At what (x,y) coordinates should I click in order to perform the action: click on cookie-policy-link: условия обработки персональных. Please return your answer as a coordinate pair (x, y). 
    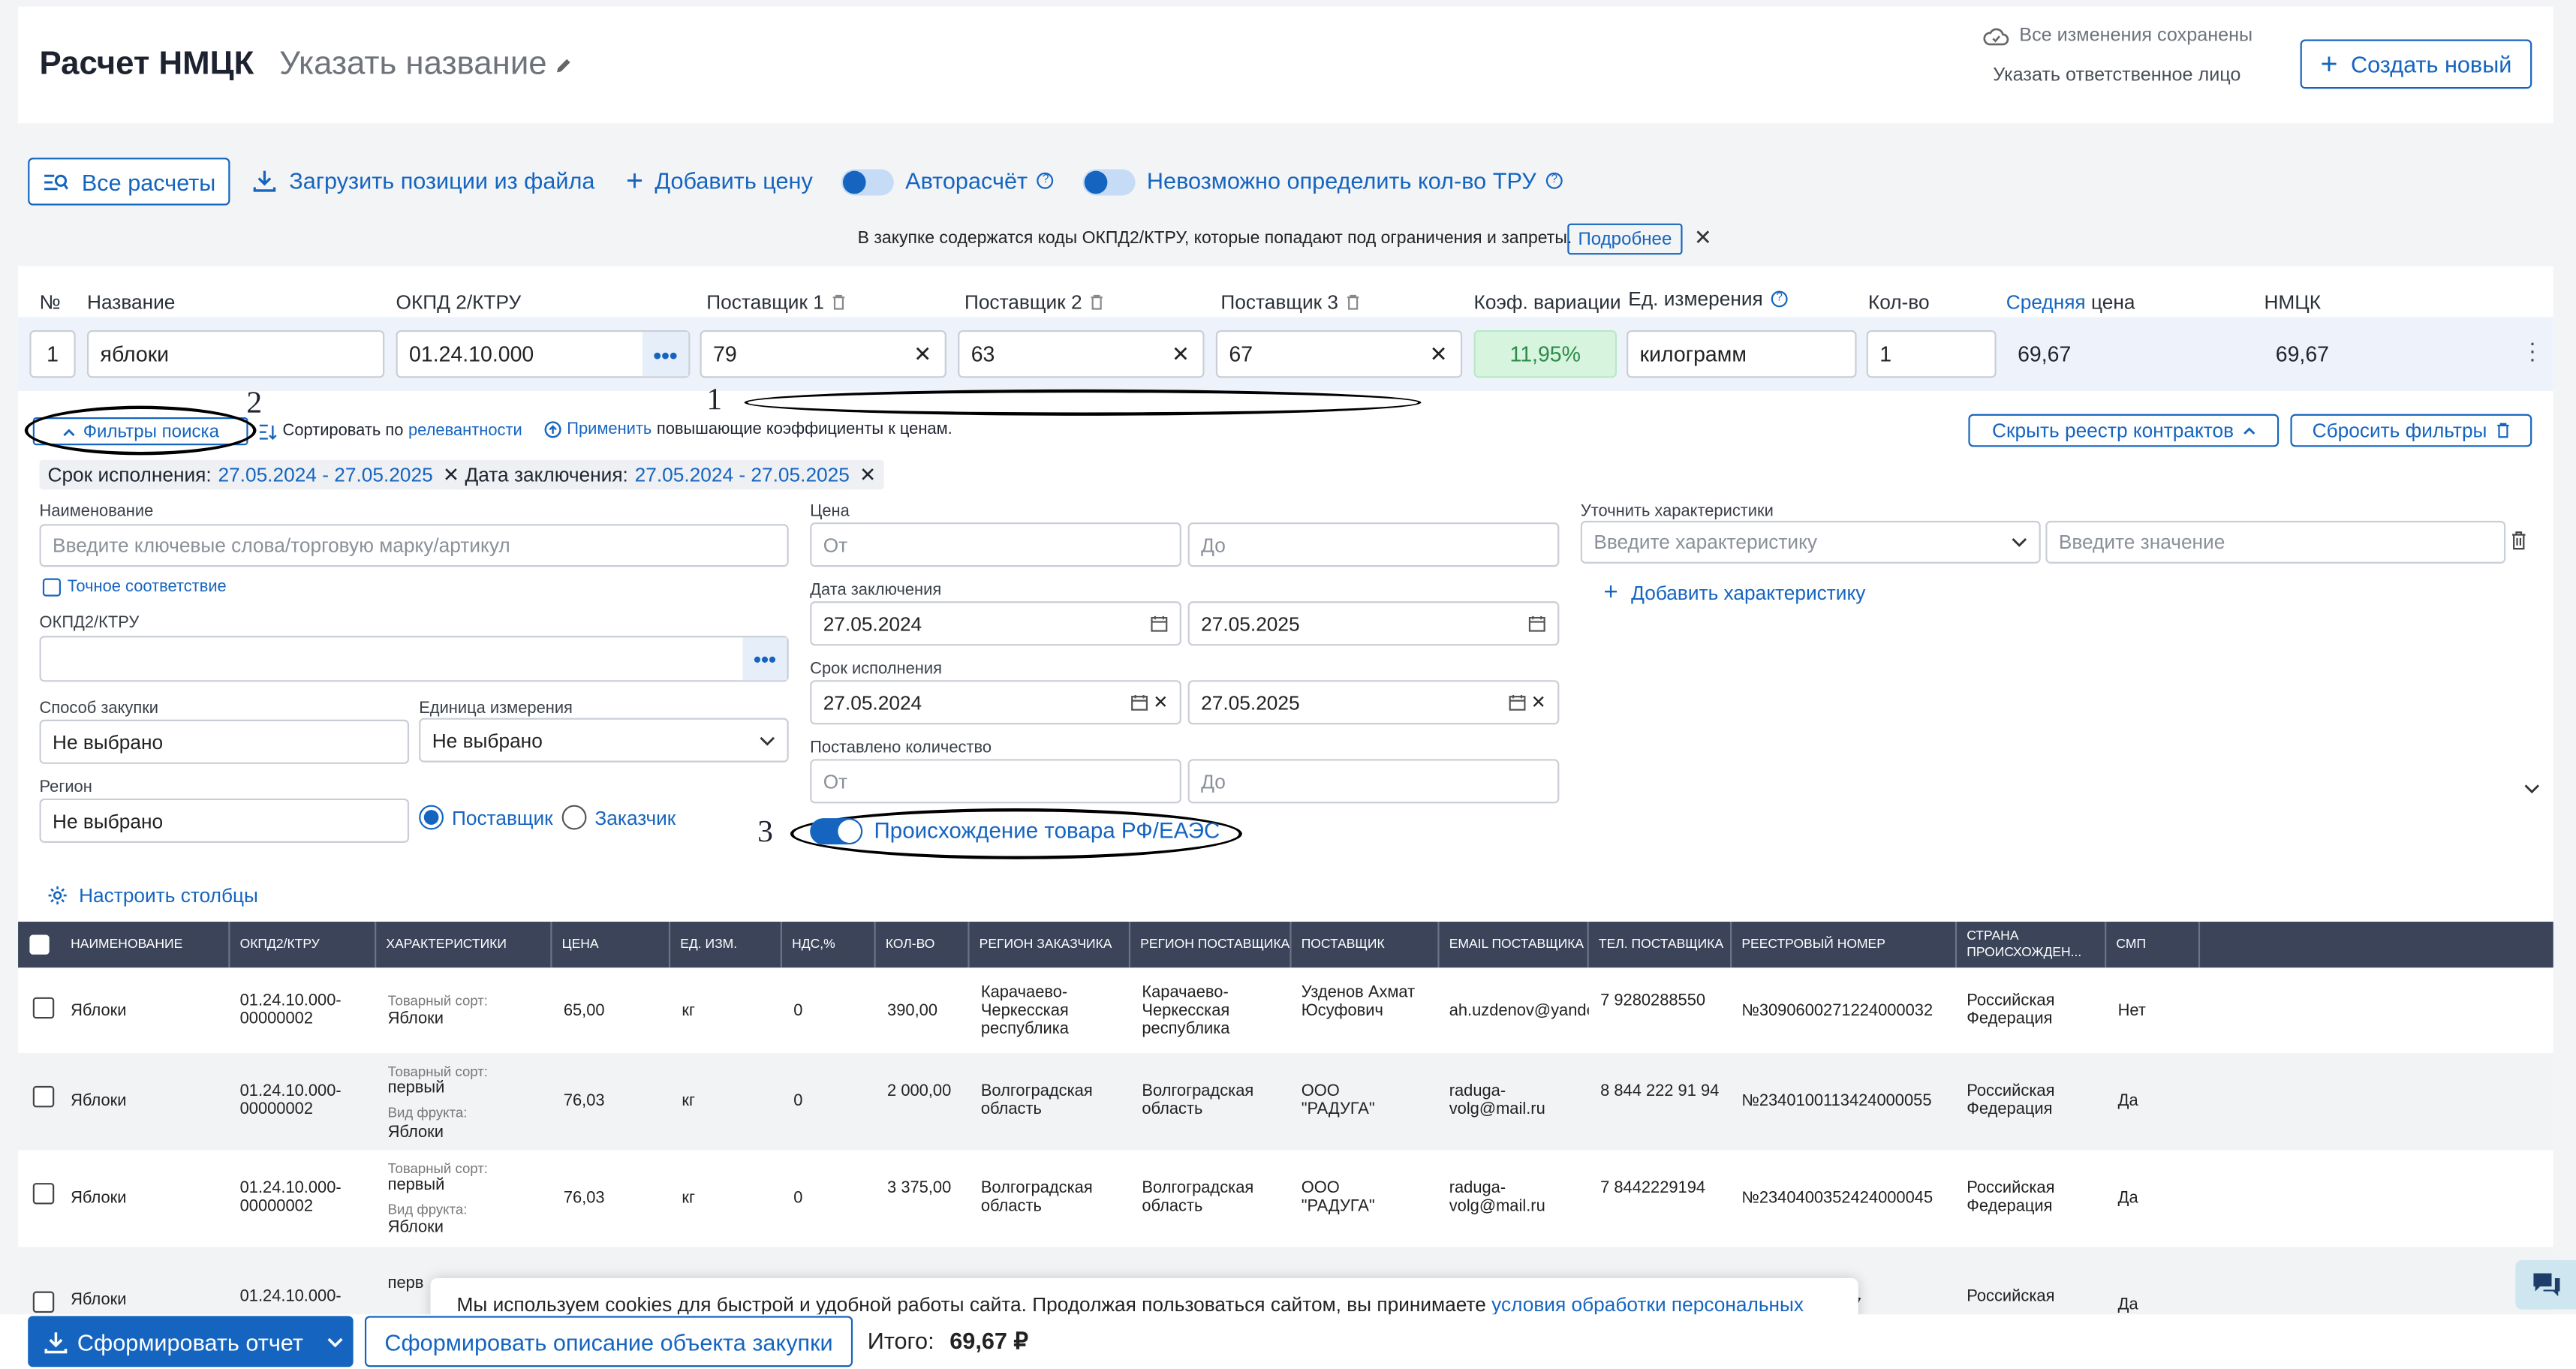
    Looking at the image, I should click on (1647, 1304).